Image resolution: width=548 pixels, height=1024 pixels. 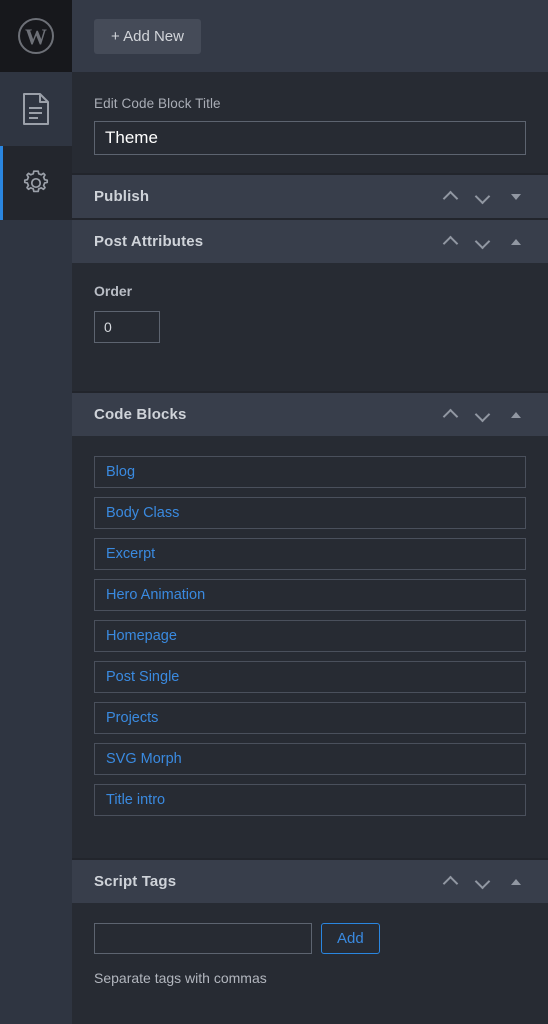 I want to click on panel-publish-controls, so click(x=491, y=196).